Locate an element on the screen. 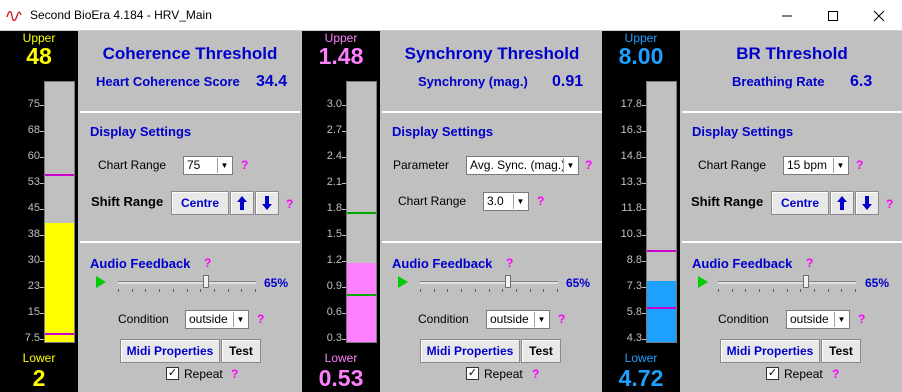  arrow-up-icon is located at coordinates (242, 203).